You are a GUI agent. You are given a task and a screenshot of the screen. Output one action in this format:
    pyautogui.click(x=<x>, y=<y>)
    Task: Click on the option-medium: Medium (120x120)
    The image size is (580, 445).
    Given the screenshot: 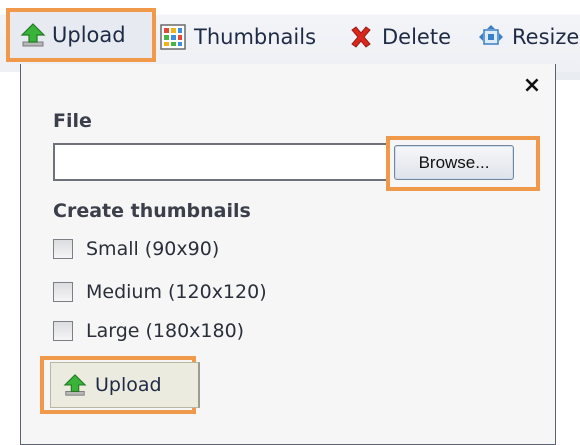 What is the action you would take?
    pyautogui.click(x=160, y=292)
    